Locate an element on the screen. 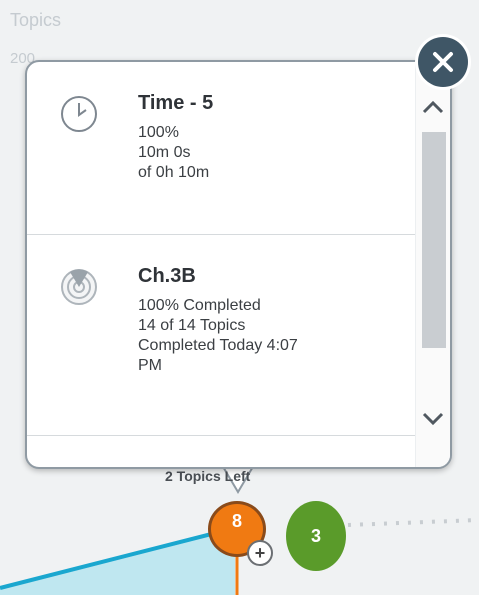 The width and height of the screenshot is (479, 595). card-line: 100% is located at coordinates (158, 132).